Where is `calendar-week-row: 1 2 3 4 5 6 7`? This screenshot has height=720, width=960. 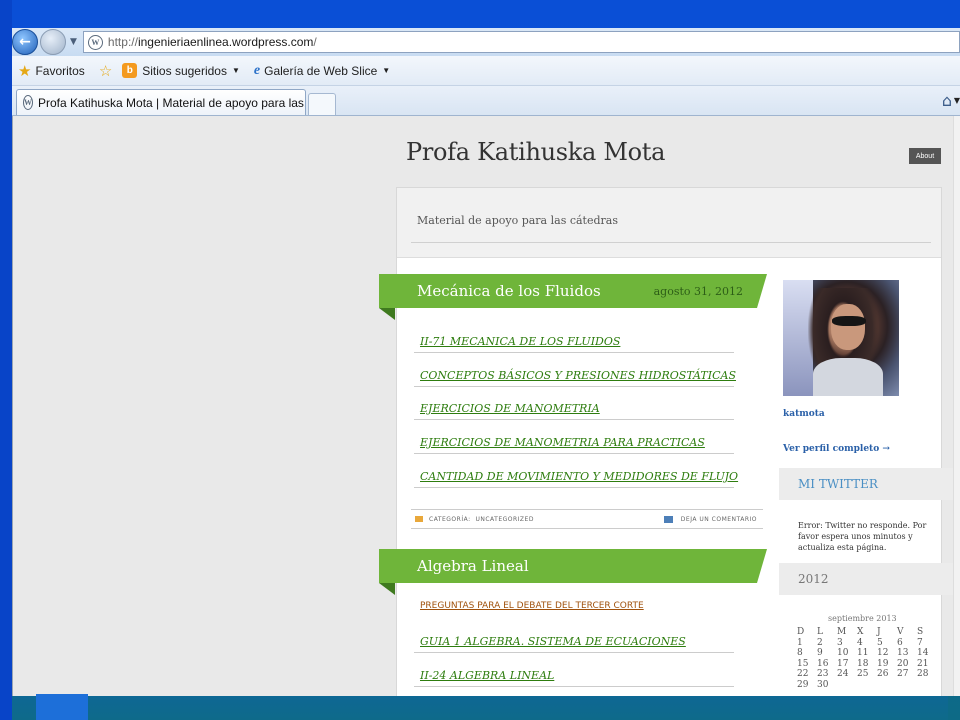 calendar-week-row: 1 2 3 4 5 6 7 is located at coordinates (867, 643).